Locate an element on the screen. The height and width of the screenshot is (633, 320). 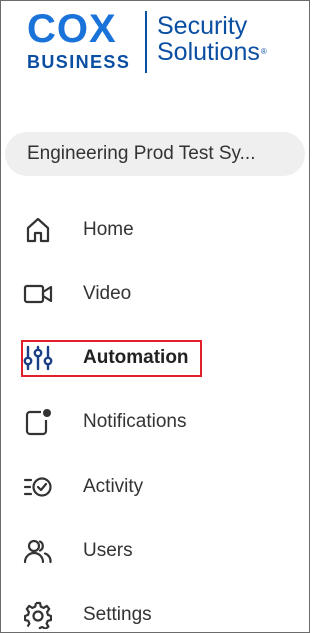
nav-label-video: Video is located at coordinates (107, 293).